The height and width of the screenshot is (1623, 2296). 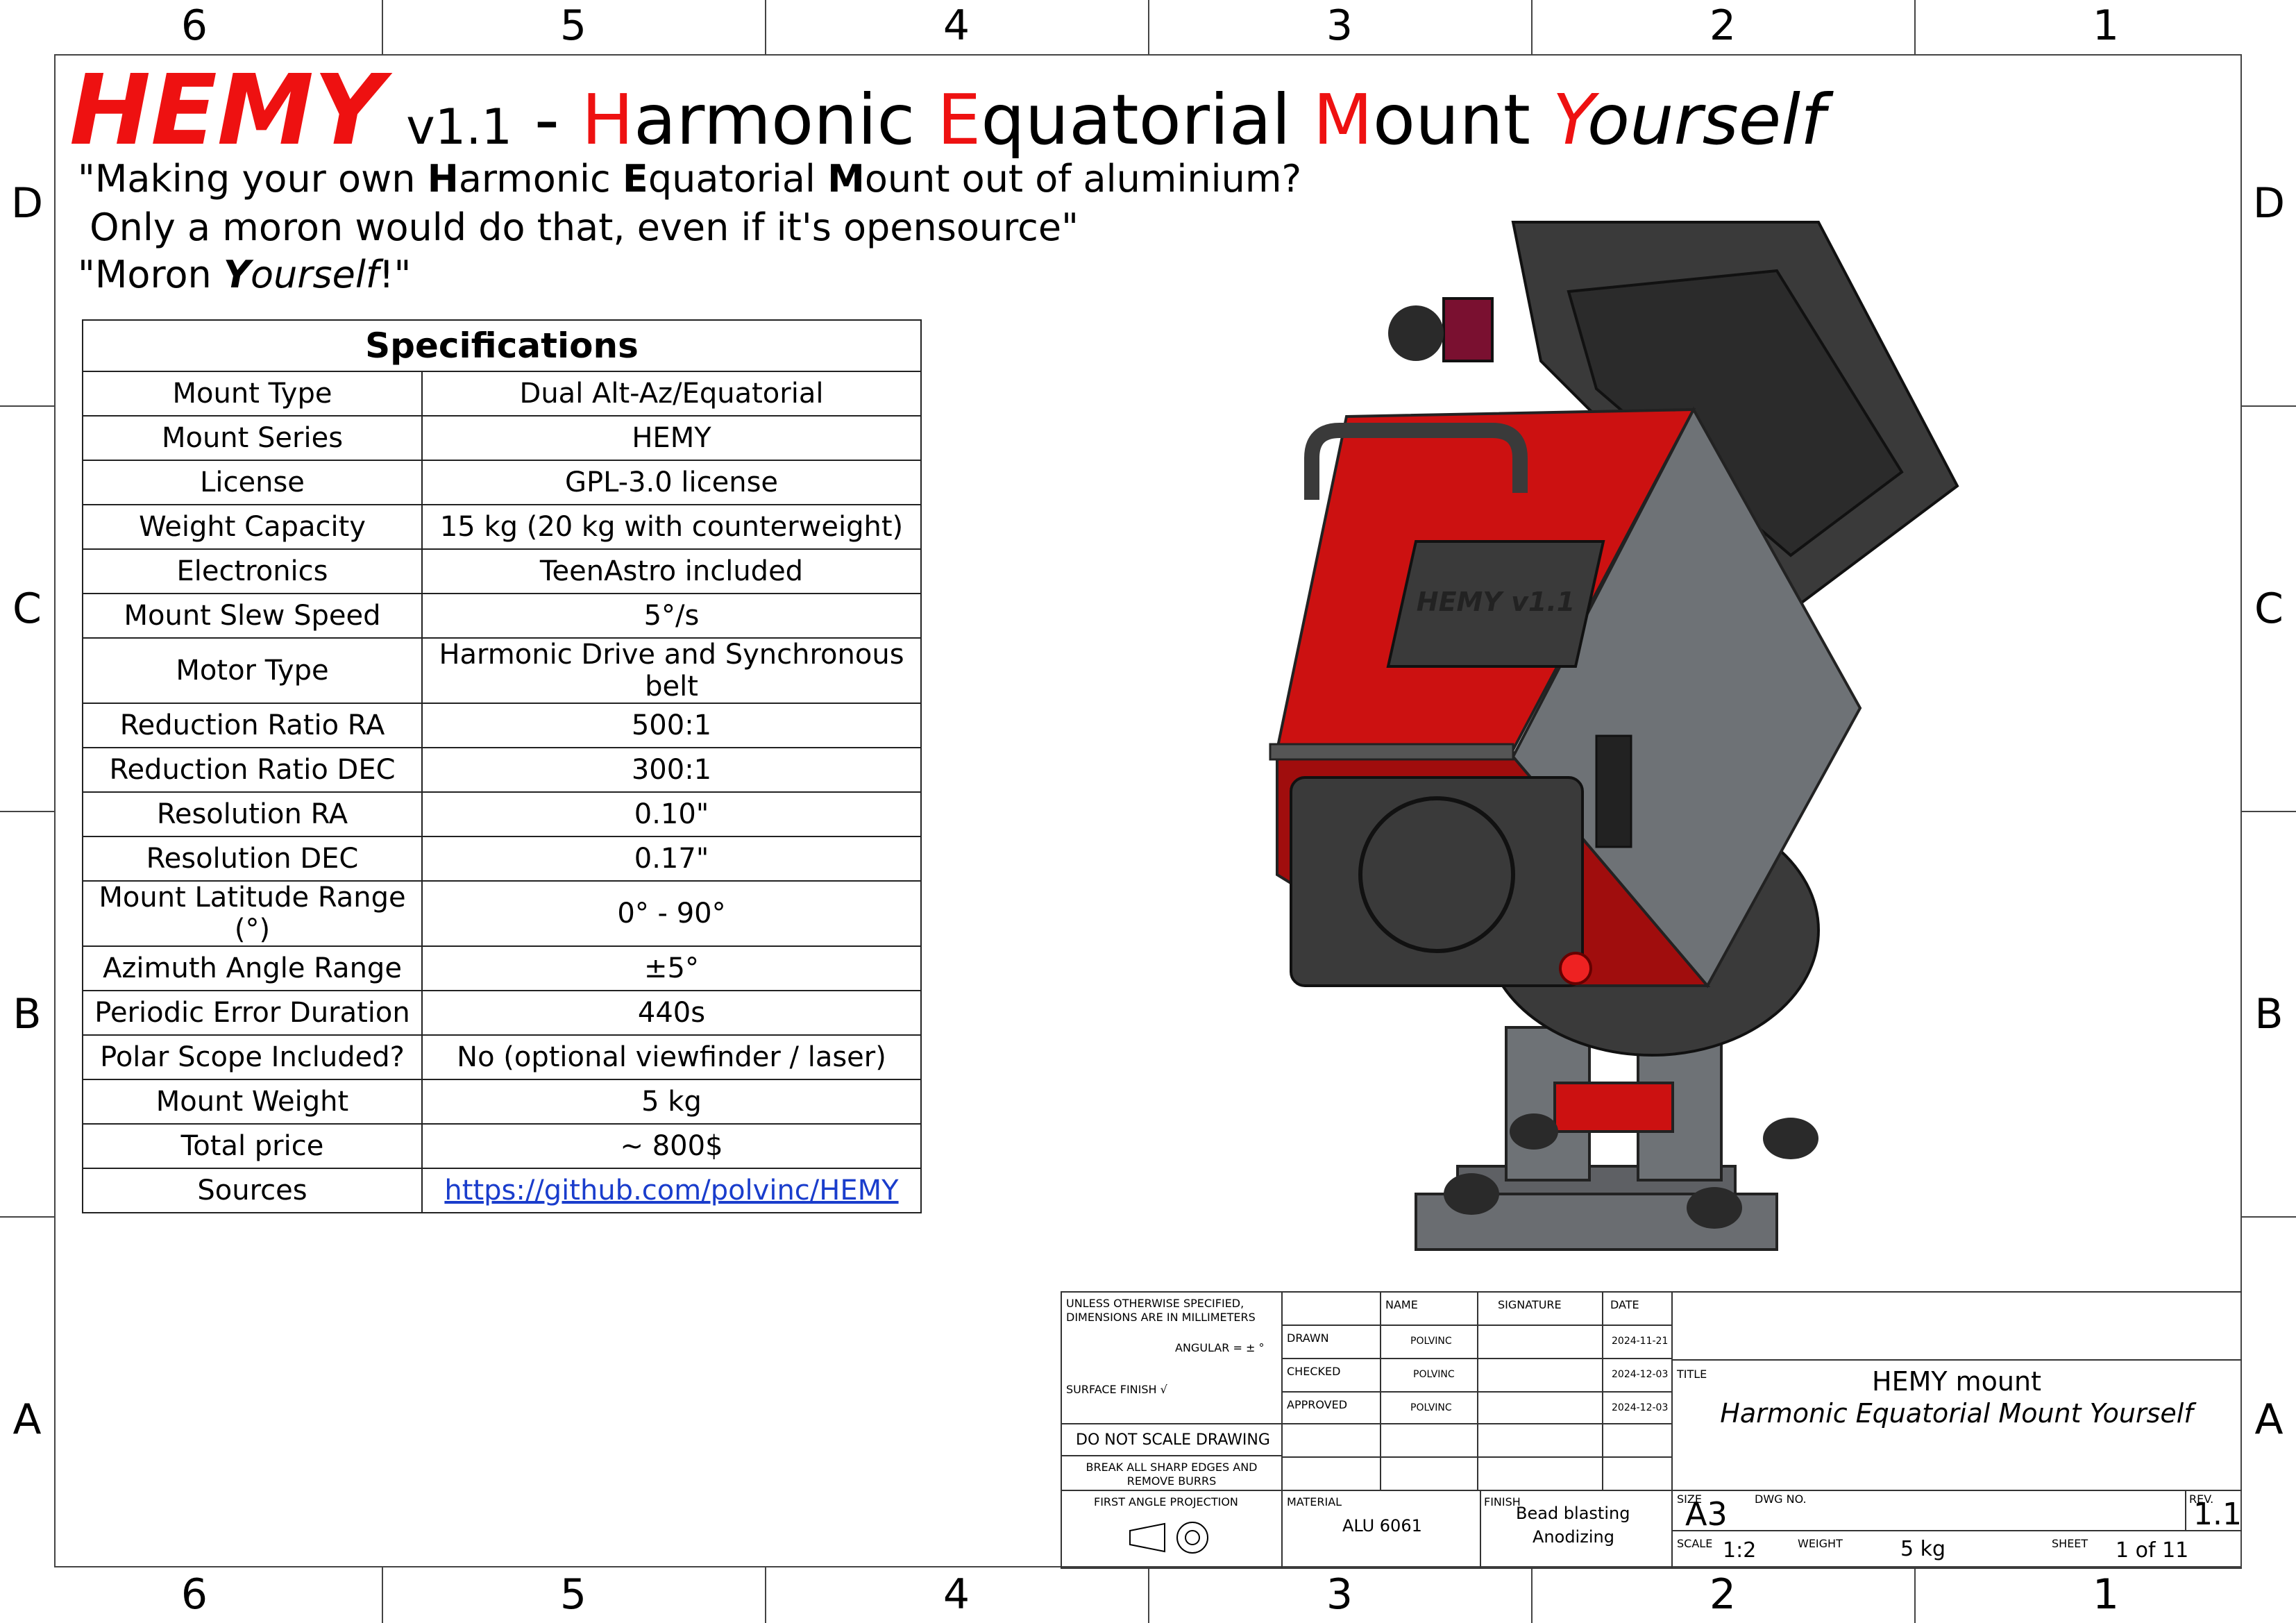 What do you see at coordinates (194, 1594) in the screenshot?
I see `zone-col-label: 6` at bounding box center [194, 1594].